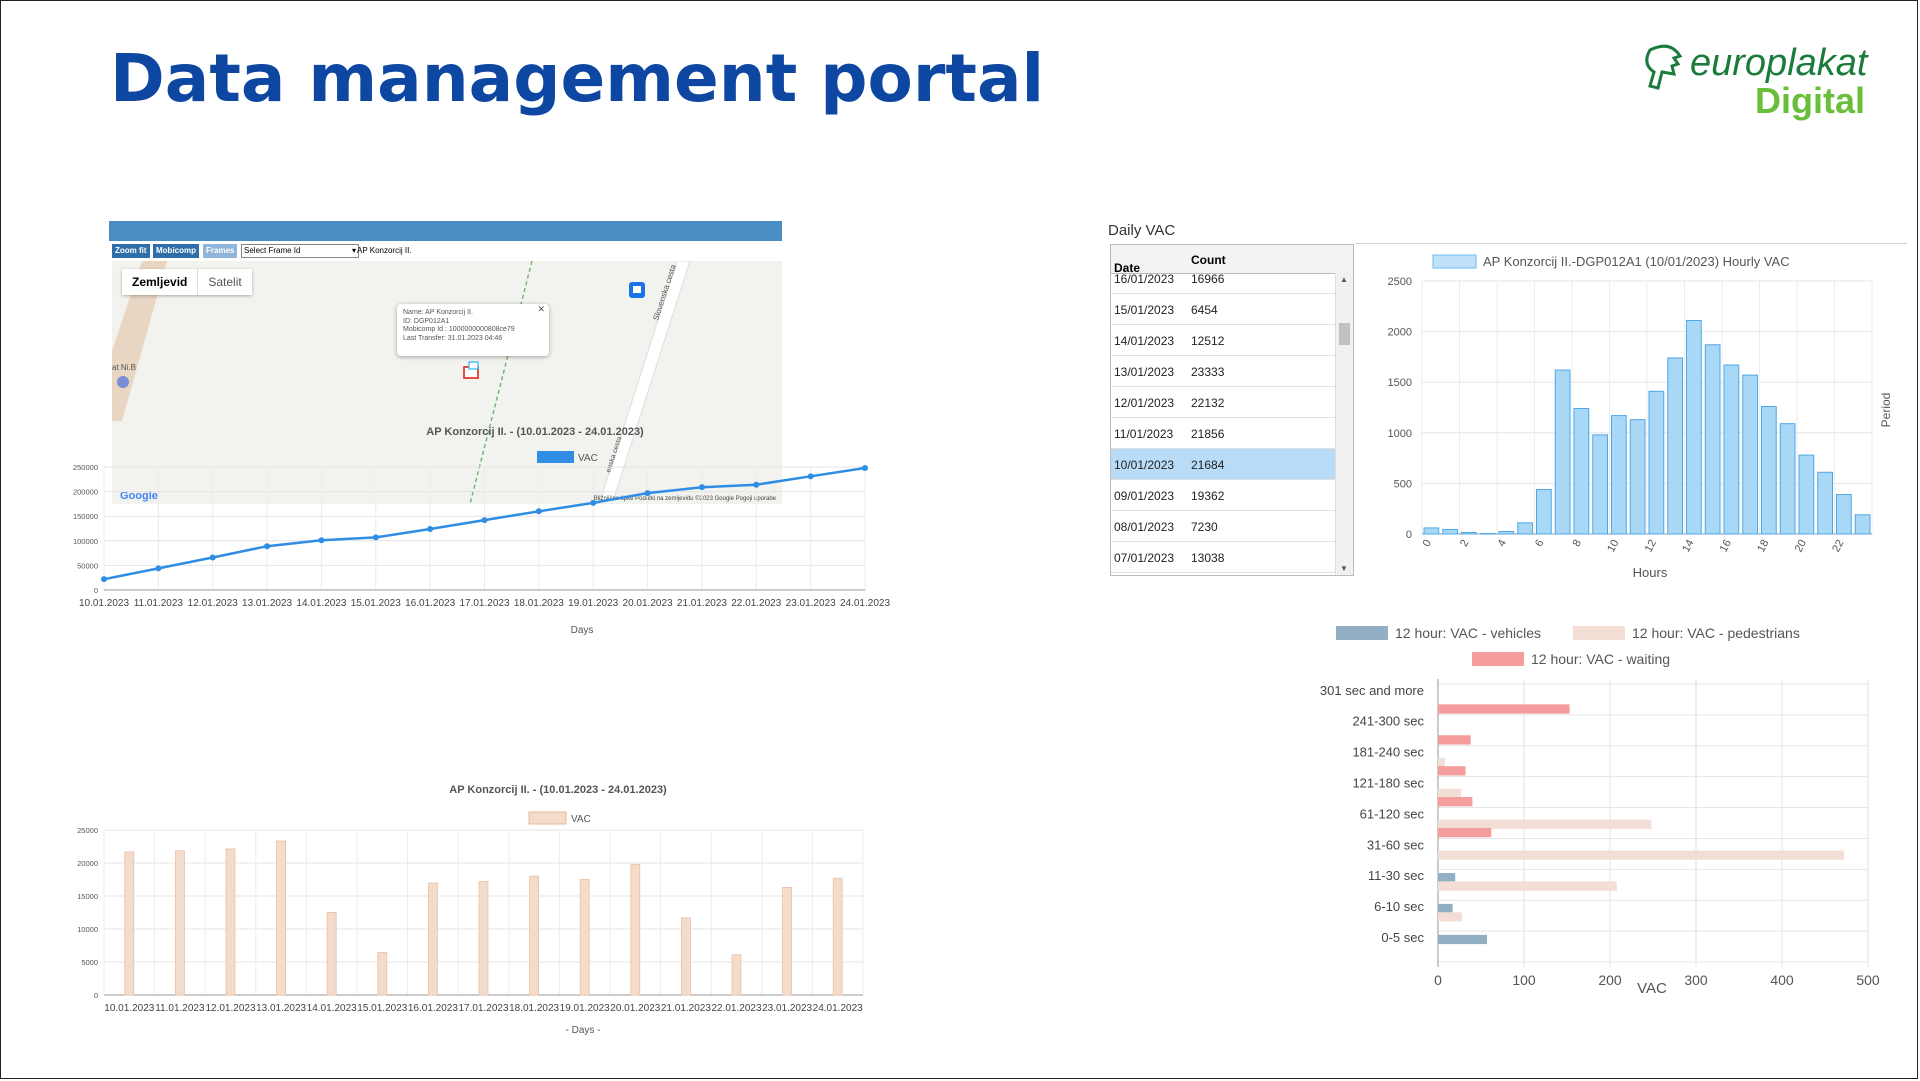  I want to click on scroll-down-icon: ▼, so click(1344, 568).